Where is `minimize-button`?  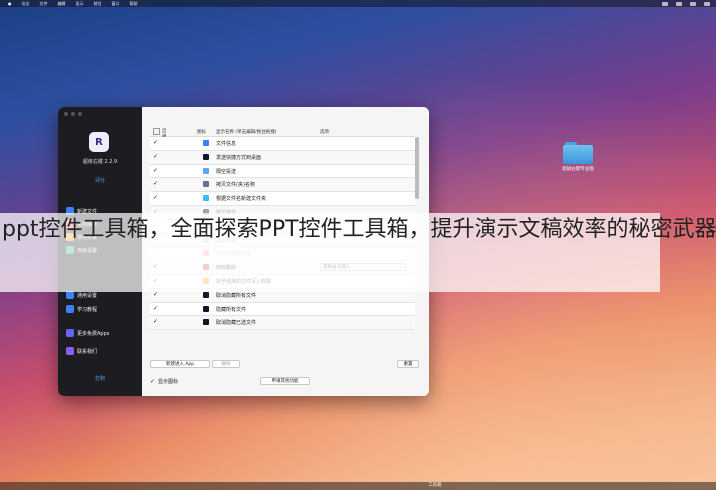
minimize-button is located at coordinates (73, 114).